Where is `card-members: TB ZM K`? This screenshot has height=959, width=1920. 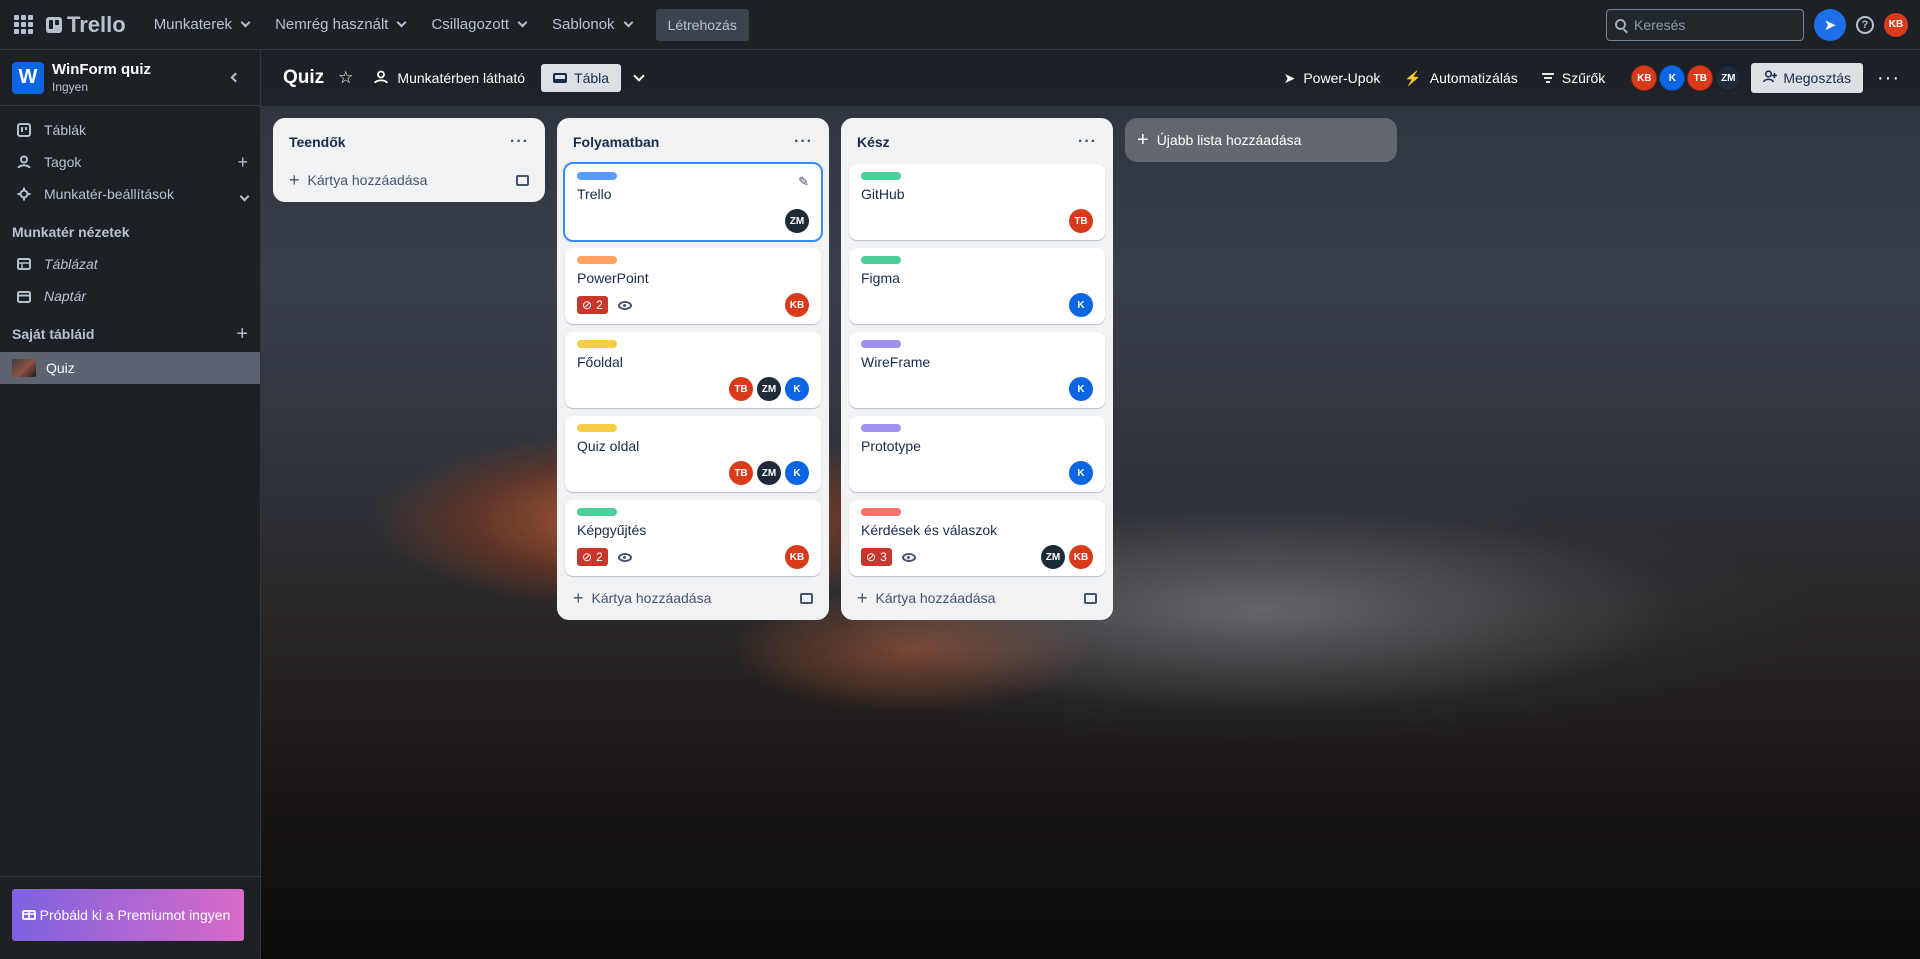
card-members: TB ZM K is located at coordinates (769, 389).